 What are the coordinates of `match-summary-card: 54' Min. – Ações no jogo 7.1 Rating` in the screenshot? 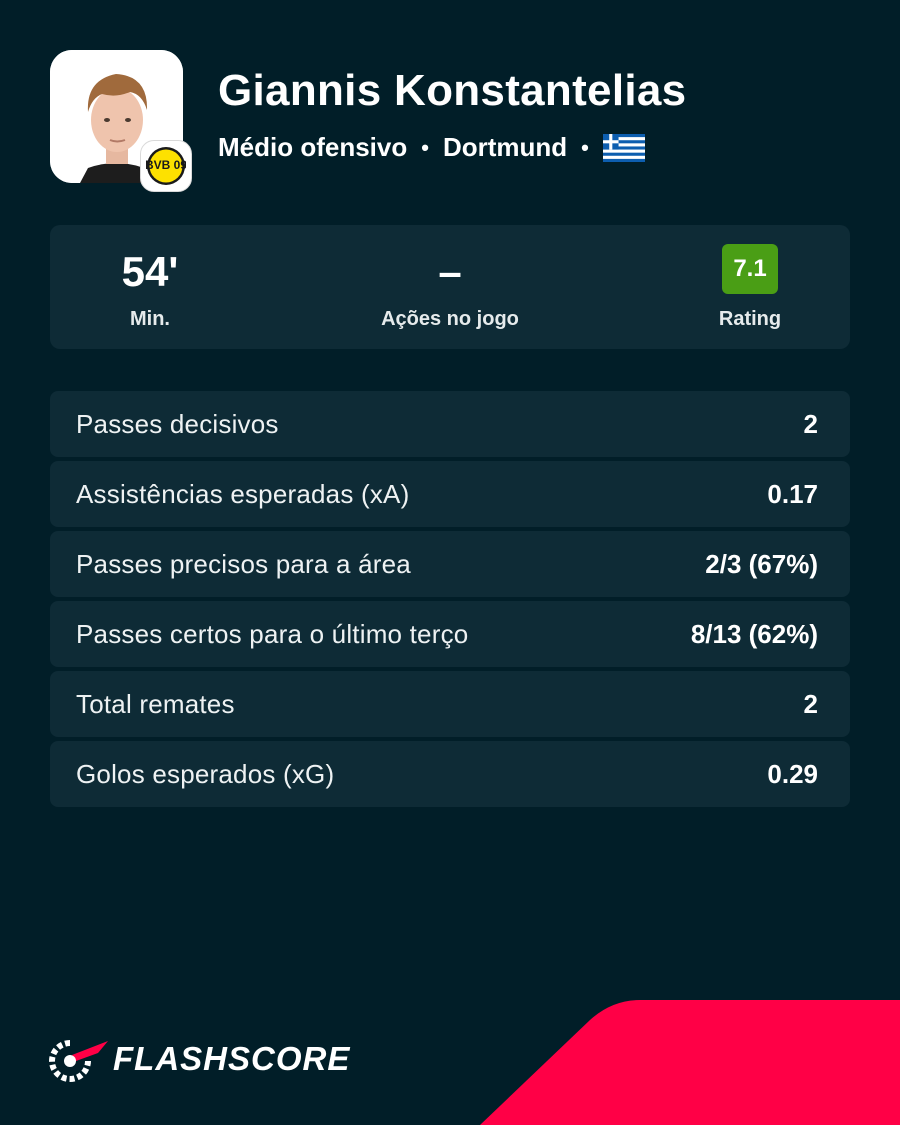 It's located at (450, 287).